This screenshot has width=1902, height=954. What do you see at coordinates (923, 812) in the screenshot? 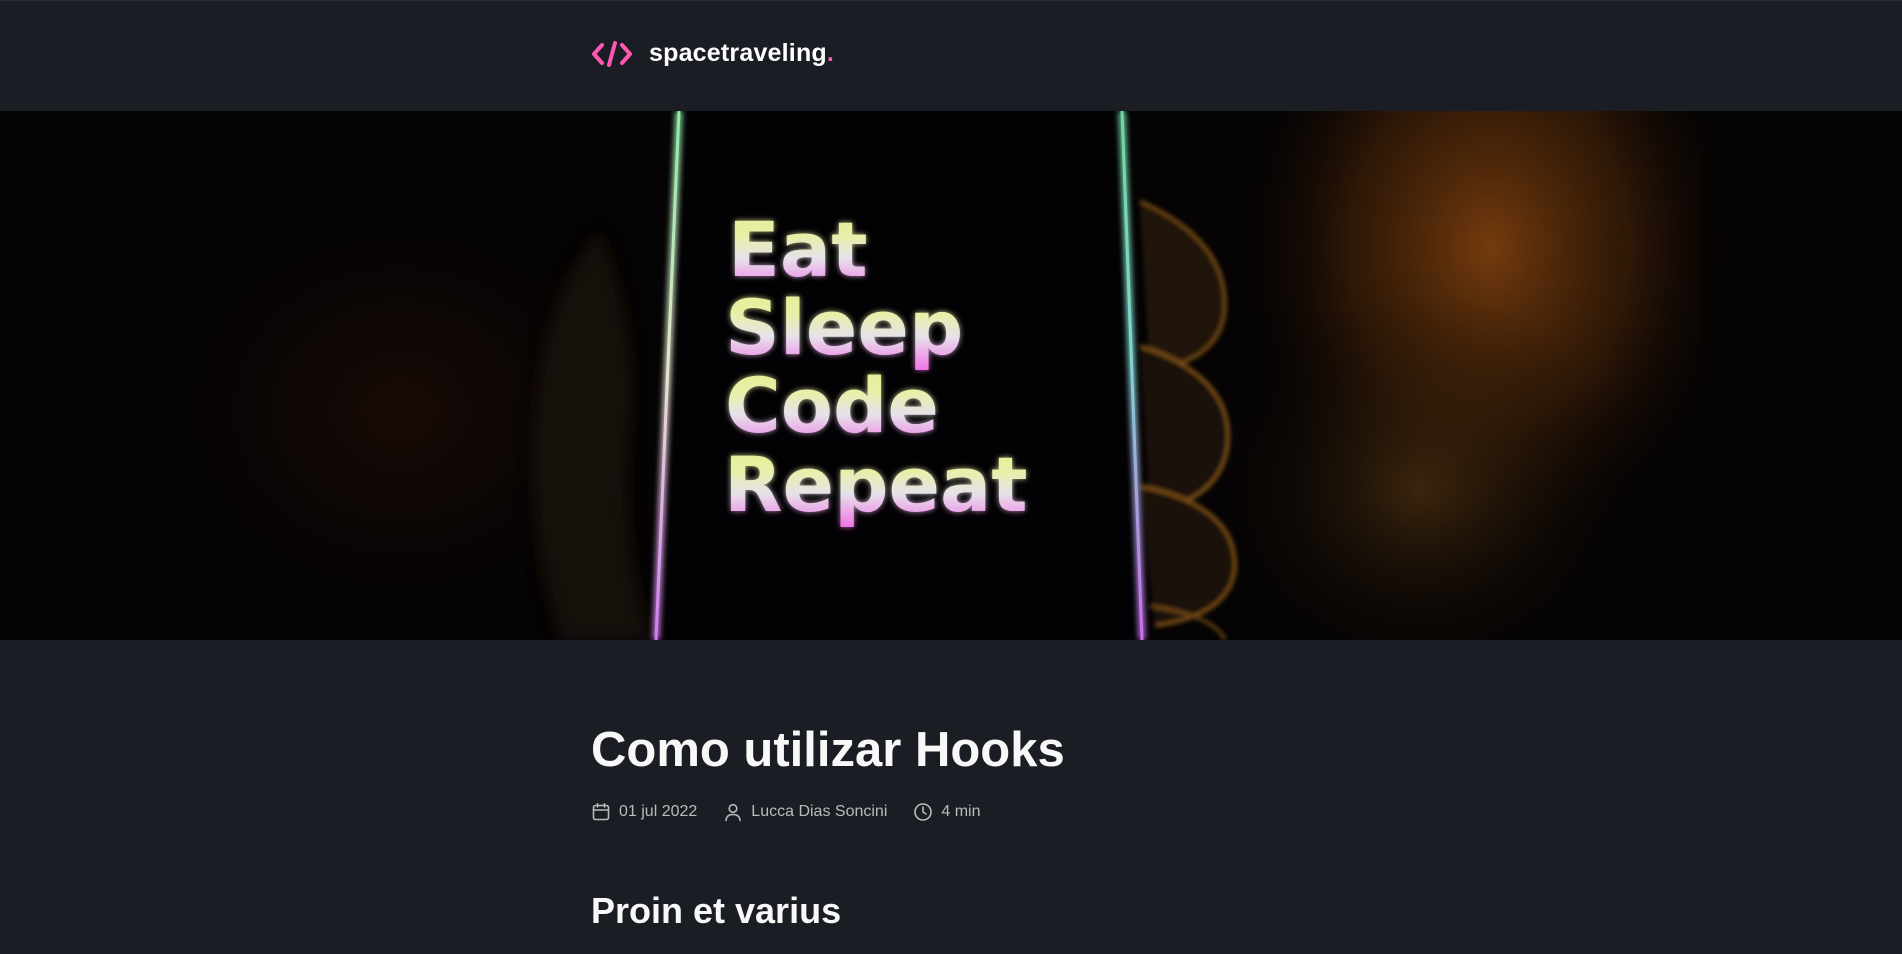
I see `clock-icon` at bounding box center [923, 812].